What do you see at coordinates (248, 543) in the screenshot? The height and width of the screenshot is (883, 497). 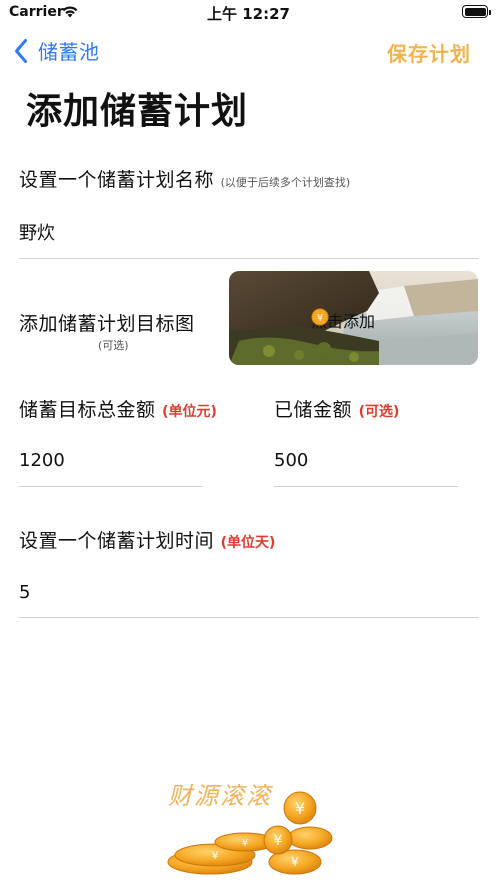 I see `plan-time-hint: (单位天)` at bounding box center [248, 543].